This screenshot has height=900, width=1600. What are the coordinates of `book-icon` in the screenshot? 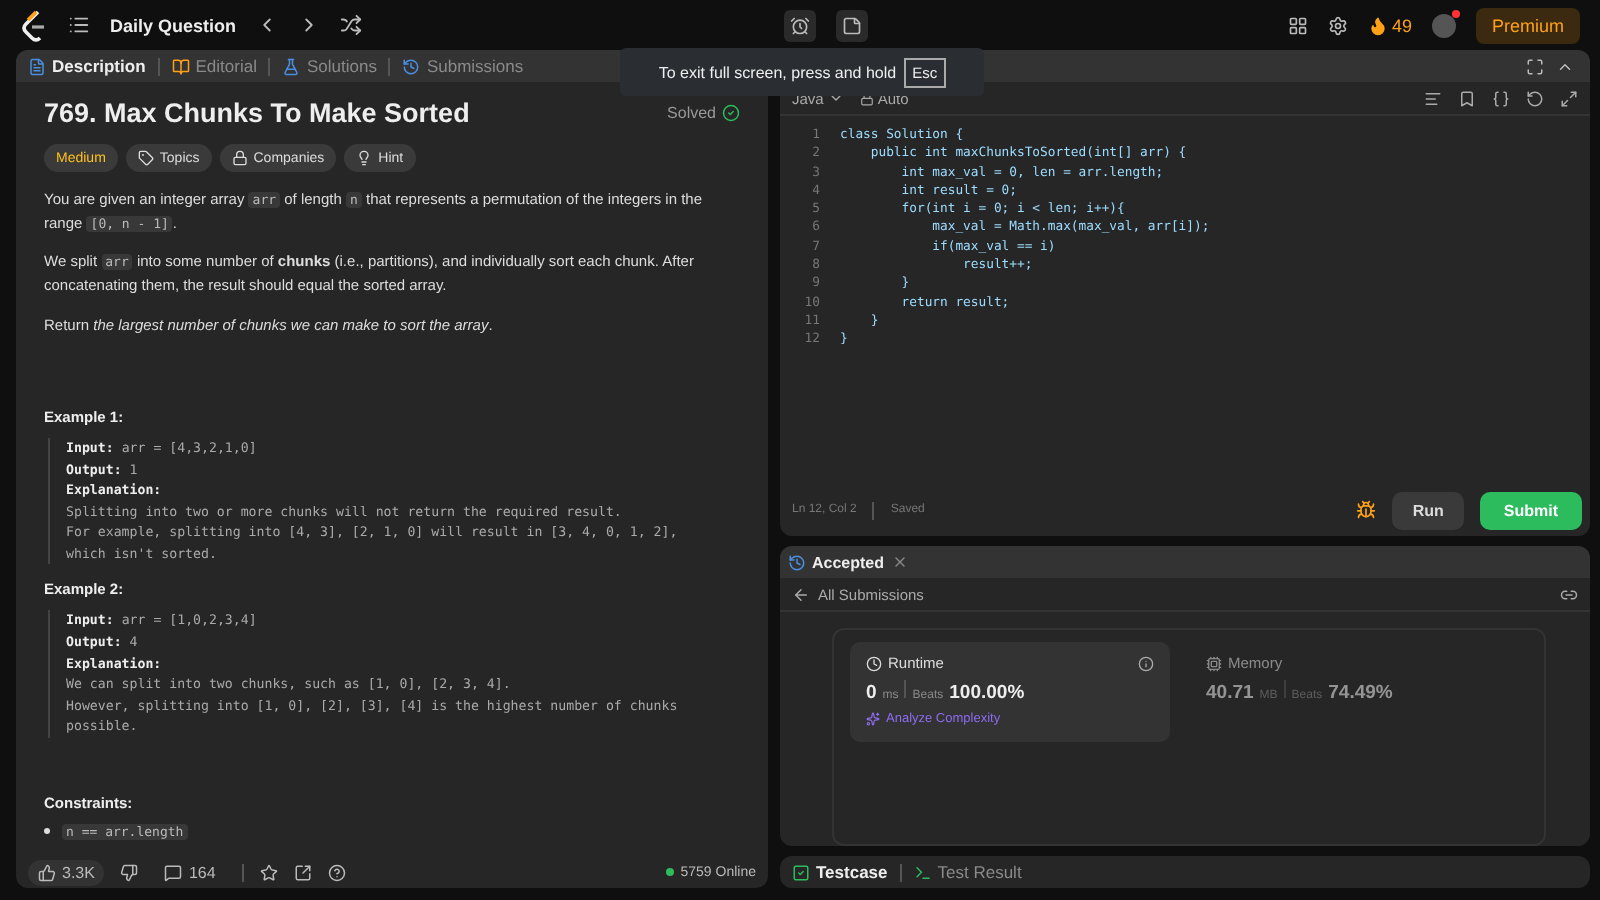 It's located at (180, 66).